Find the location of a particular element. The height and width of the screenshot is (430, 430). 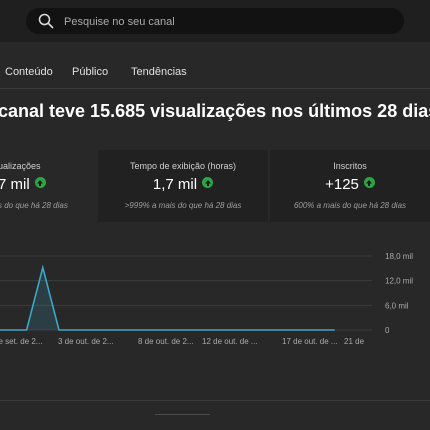

footer-handle is located at coordinates (182, 414).